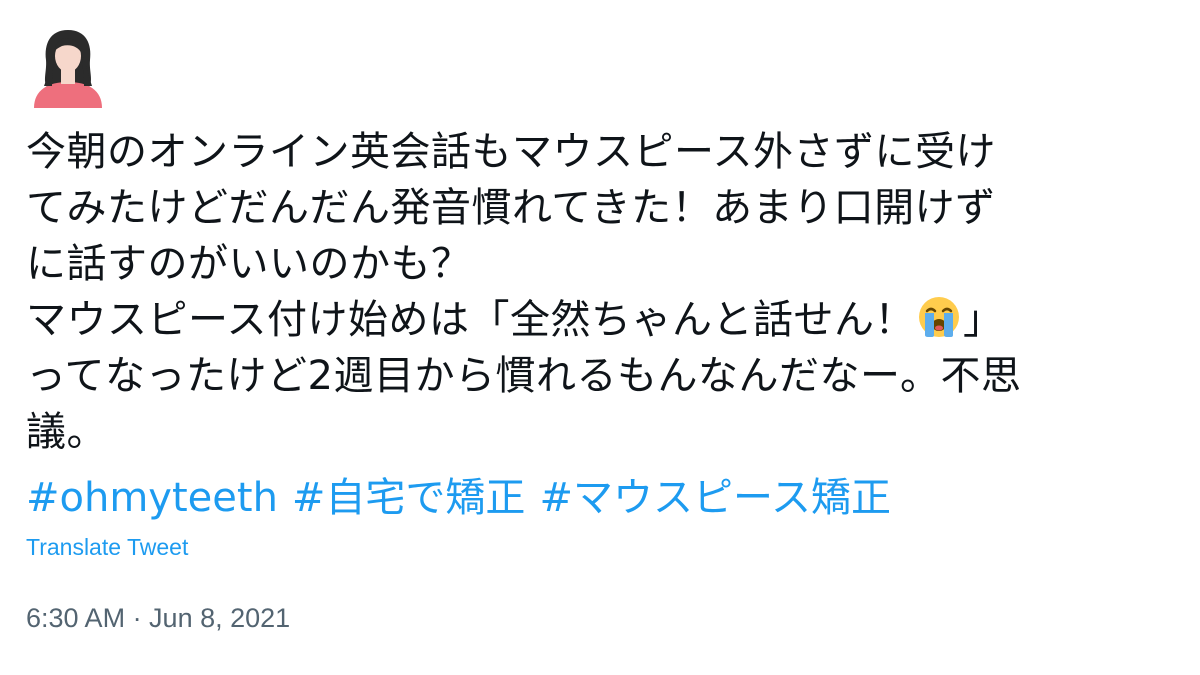  Describe the element at coordinates (470, 320) in the screenshot. I see `tweet-line-fragment: マウスピース付け始めは「全然ちゃんと話せん！` at that location.